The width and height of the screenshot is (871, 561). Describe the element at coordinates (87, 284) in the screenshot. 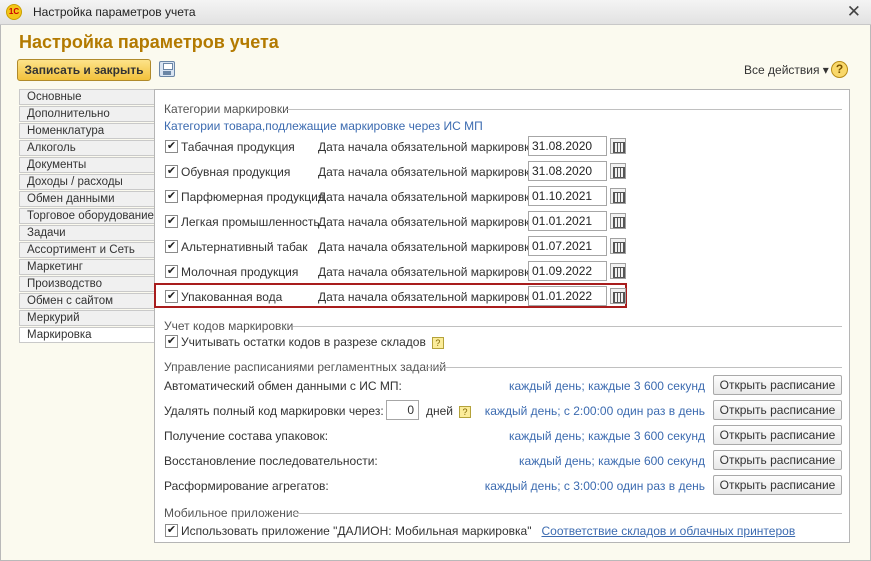

I see `nav-item-production: Производство` at that location.